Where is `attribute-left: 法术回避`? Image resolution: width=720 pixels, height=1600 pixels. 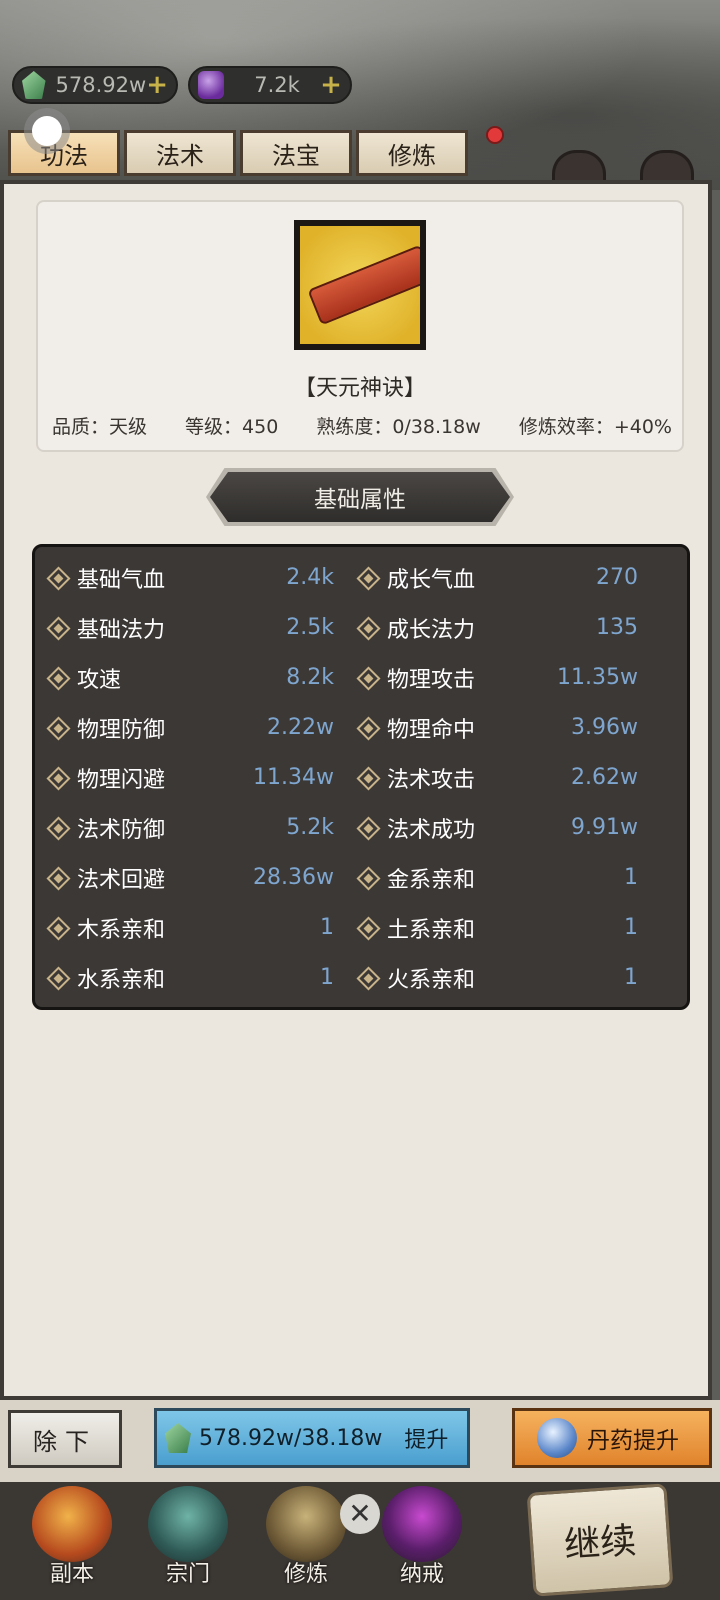
attribute-left: 法术回避 is located at coordinates (105, 878).